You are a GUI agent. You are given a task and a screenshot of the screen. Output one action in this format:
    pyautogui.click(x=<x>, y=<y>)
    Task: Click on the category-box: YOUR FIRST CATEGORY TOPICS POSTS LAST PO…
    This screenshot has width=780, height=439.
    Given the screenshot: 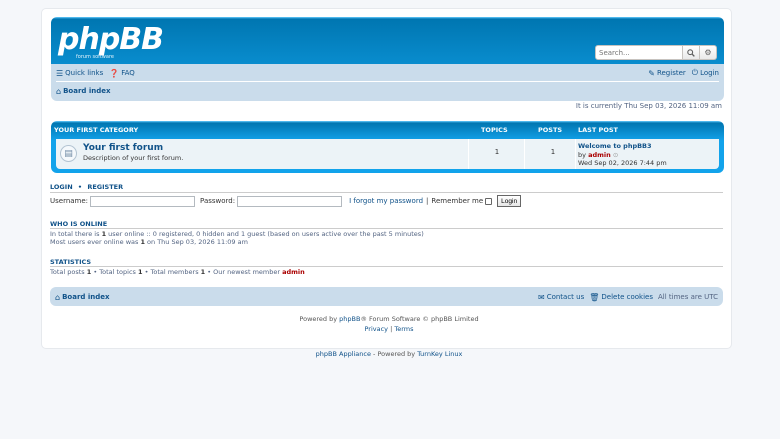 What is the action you would take?
    pyautogui.click(x=387, y=147)
    